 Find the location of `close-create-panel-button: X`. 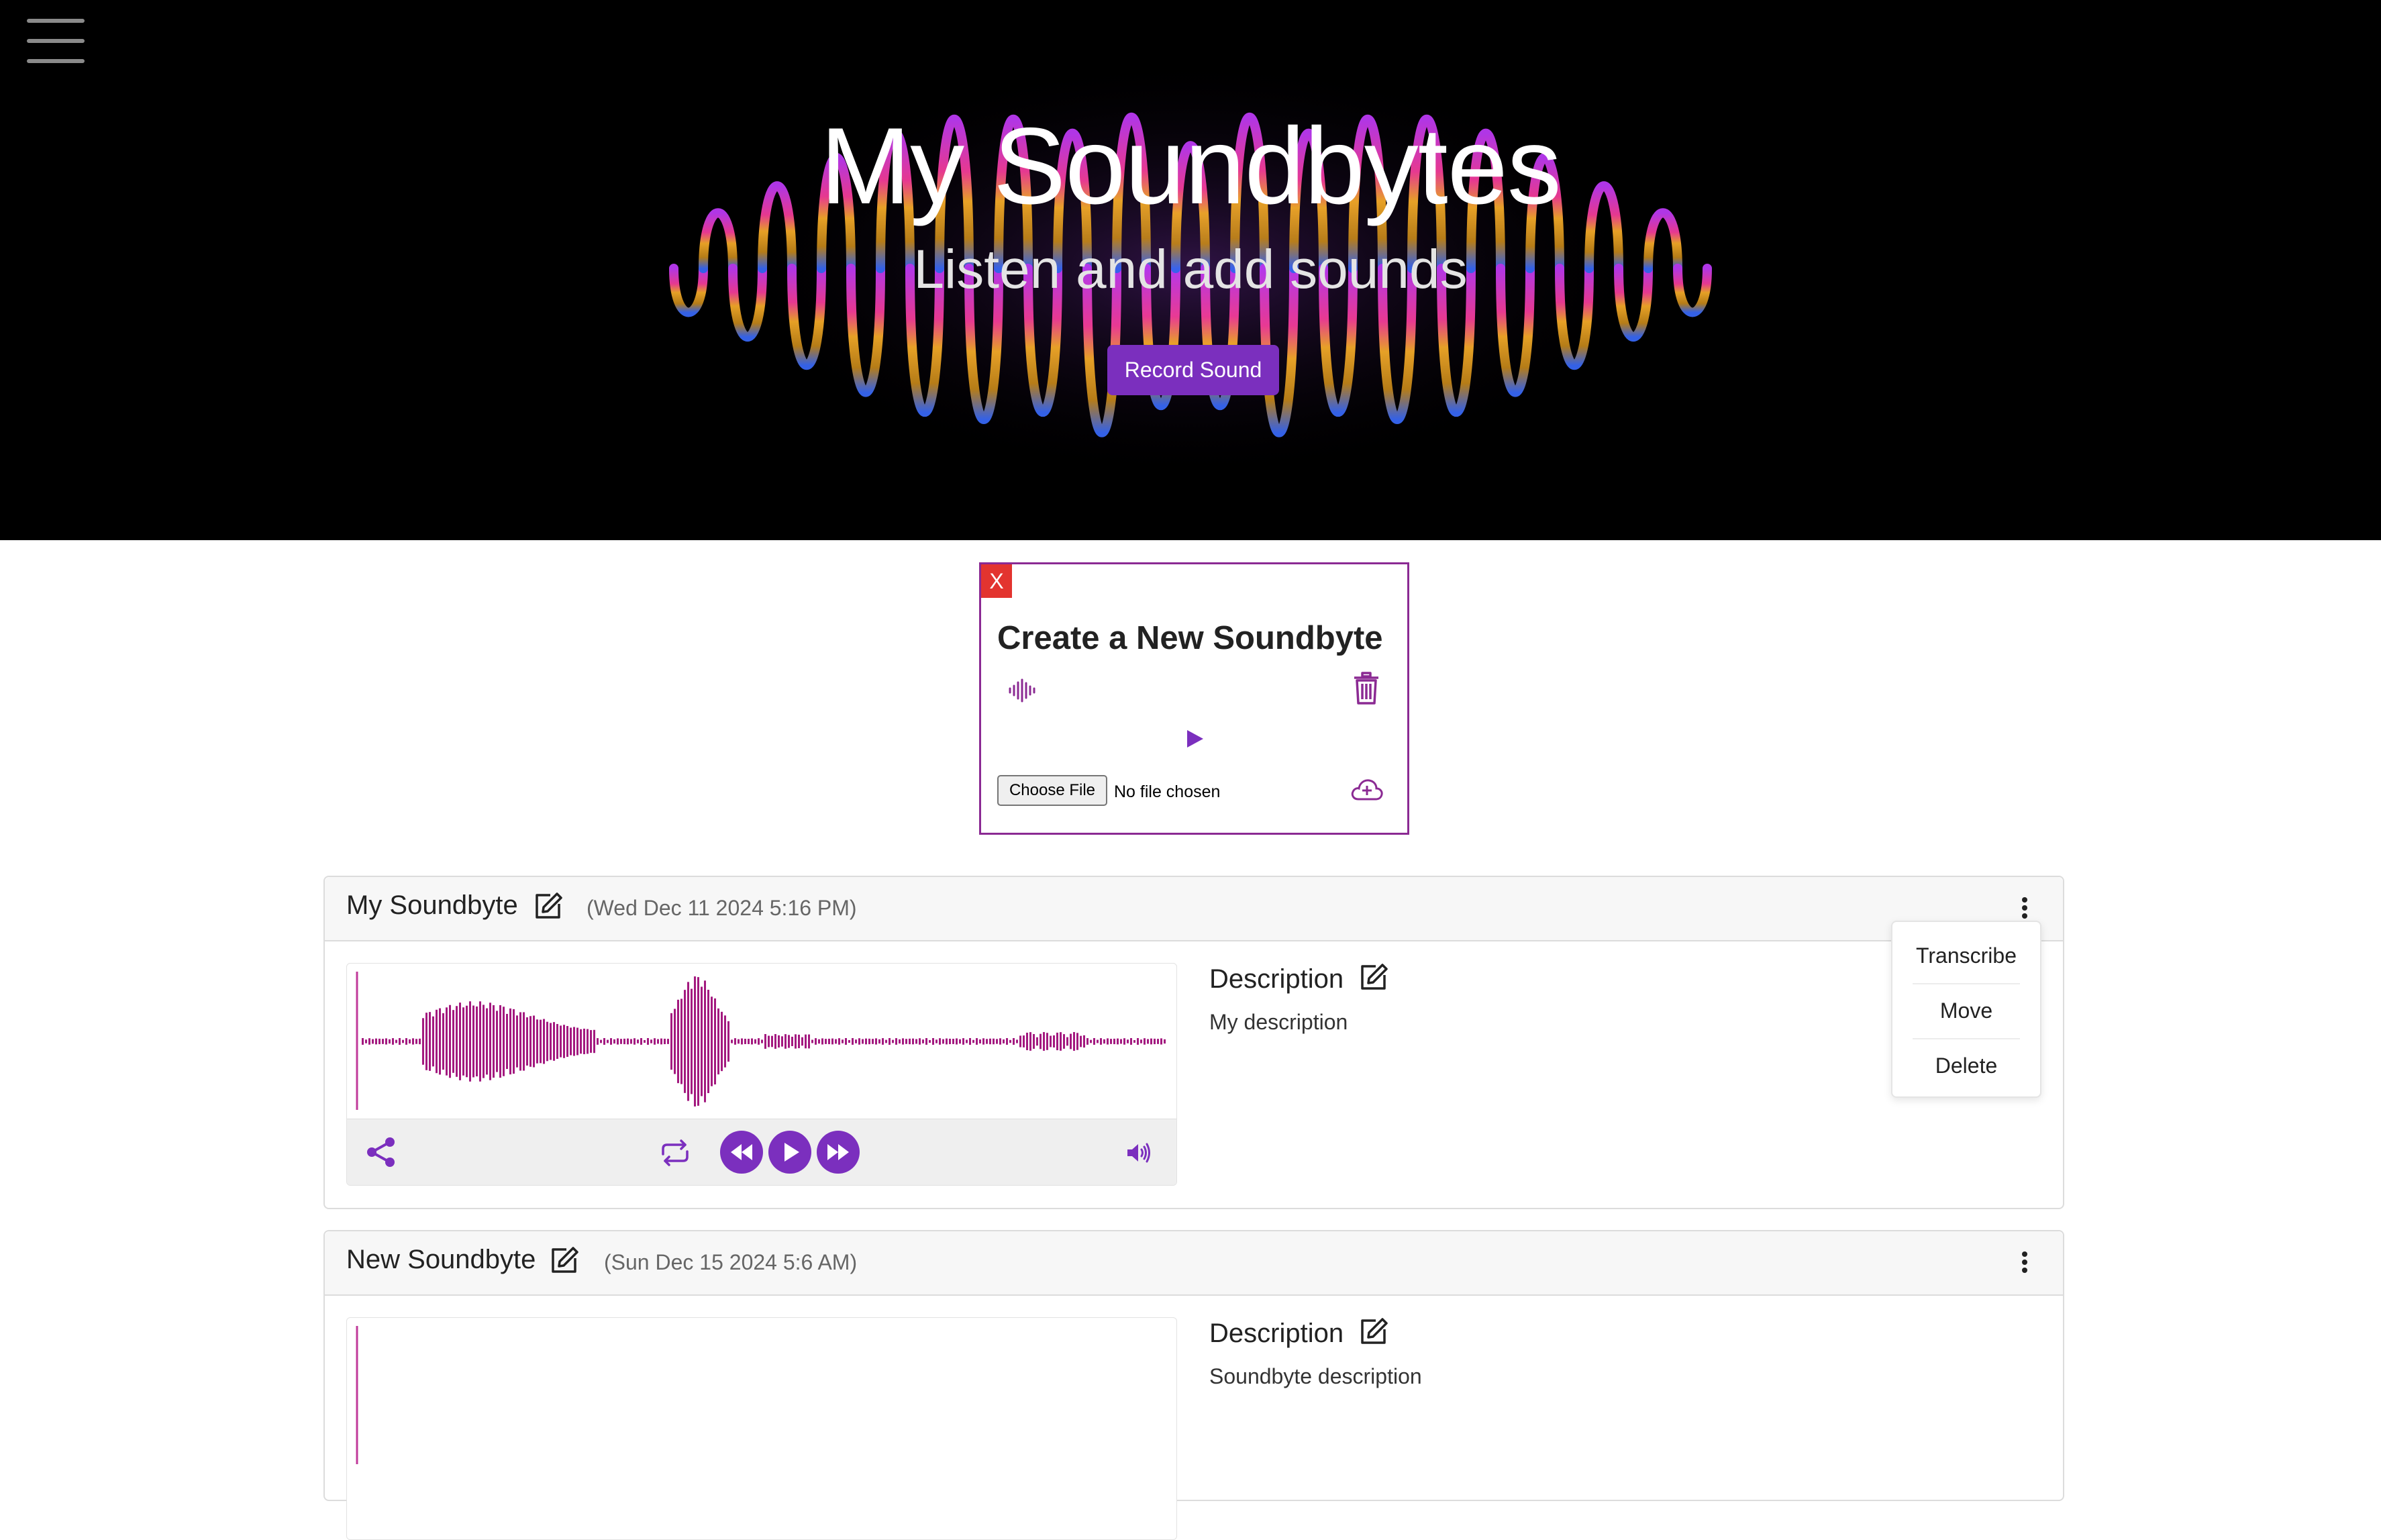

close-create-panel-button: X is located at coordinates (996, 581).